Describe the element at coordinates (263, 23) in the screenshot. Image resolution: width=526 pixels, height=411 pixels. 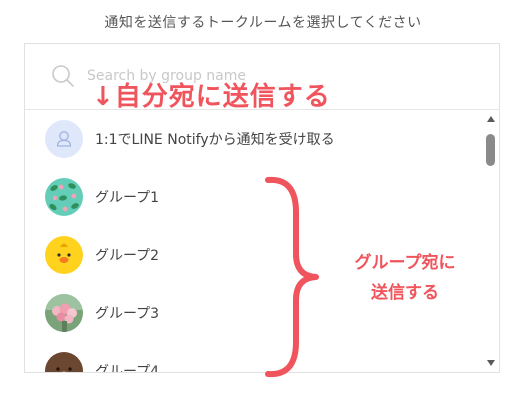
I see `page-heading: 通知を送信するトークルームを選択してください` at that location.